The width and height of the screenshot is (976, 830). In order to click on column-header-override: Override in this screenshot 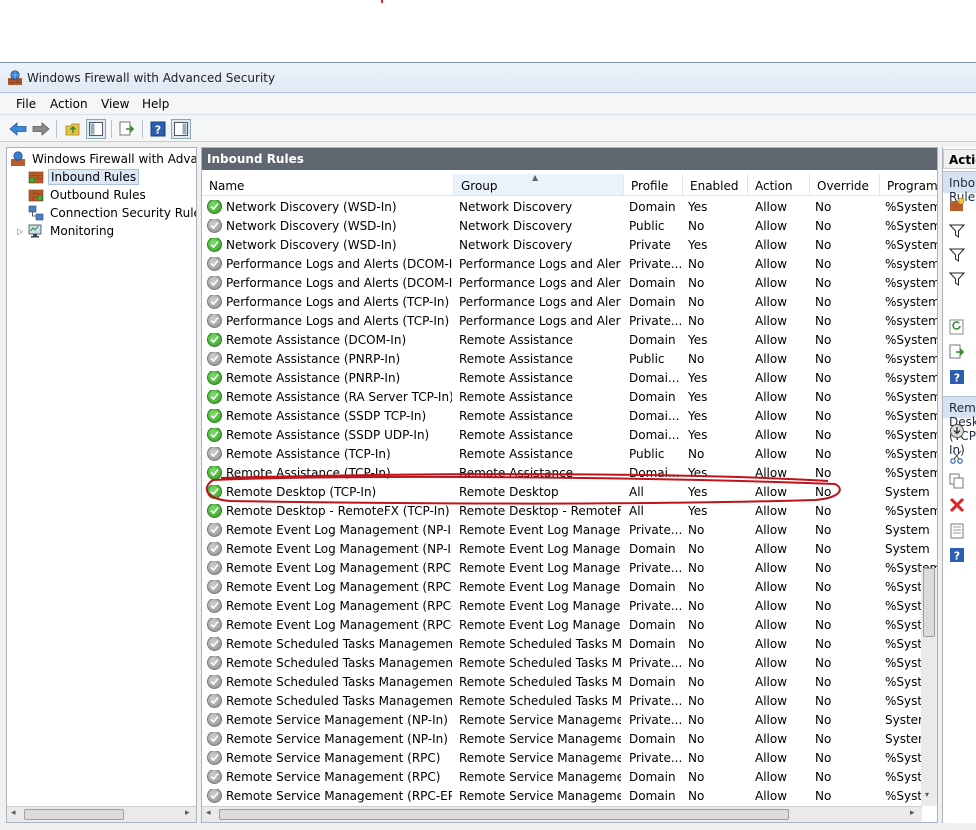, I will do `click(845, 185)`.